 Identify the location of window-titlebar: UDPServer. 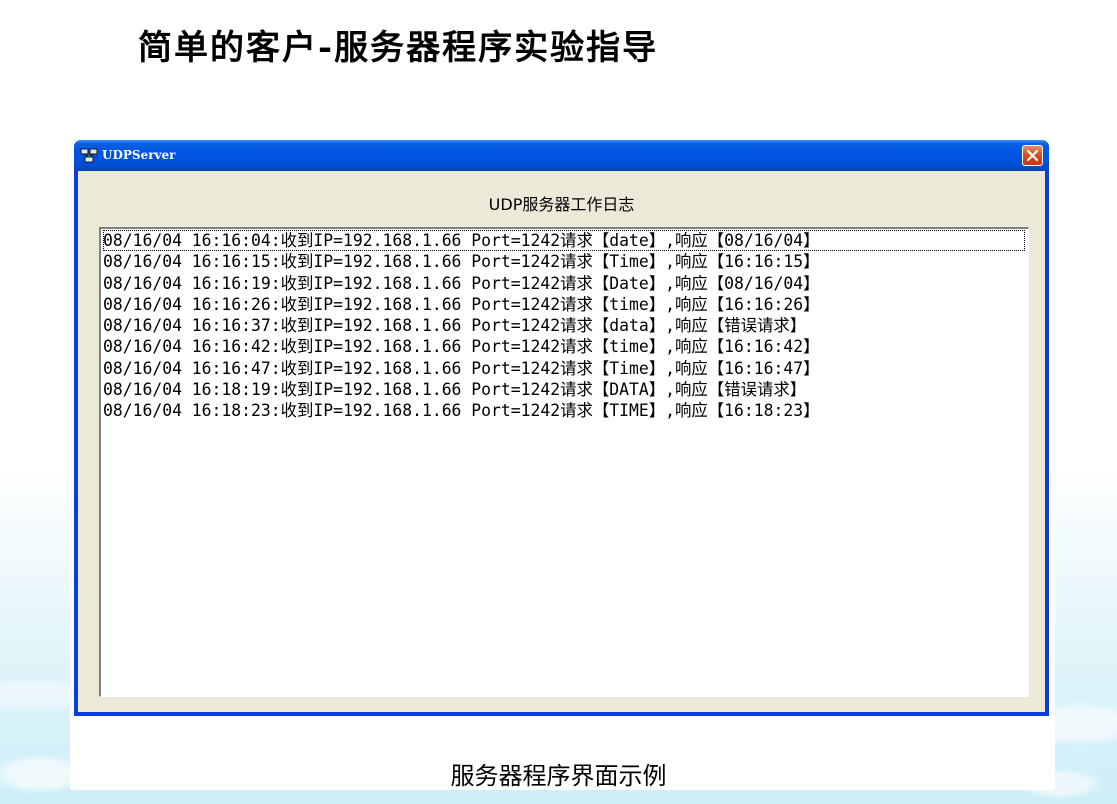
(561, 155).